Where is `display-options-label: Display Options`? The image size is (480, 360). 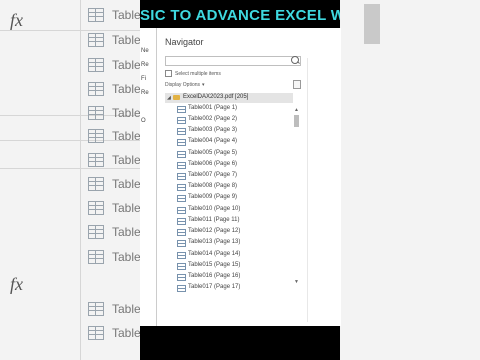 display-options-label: Display Options is located at coordinates (183, 85).